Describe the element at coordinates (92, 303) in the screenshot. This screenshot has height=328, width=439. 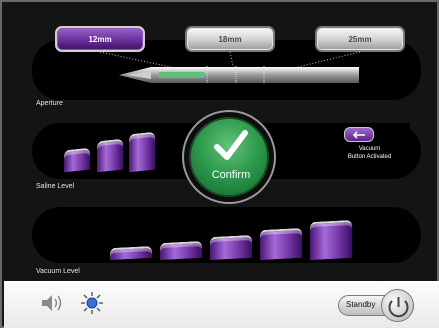
I see `sun-icon` at that location.